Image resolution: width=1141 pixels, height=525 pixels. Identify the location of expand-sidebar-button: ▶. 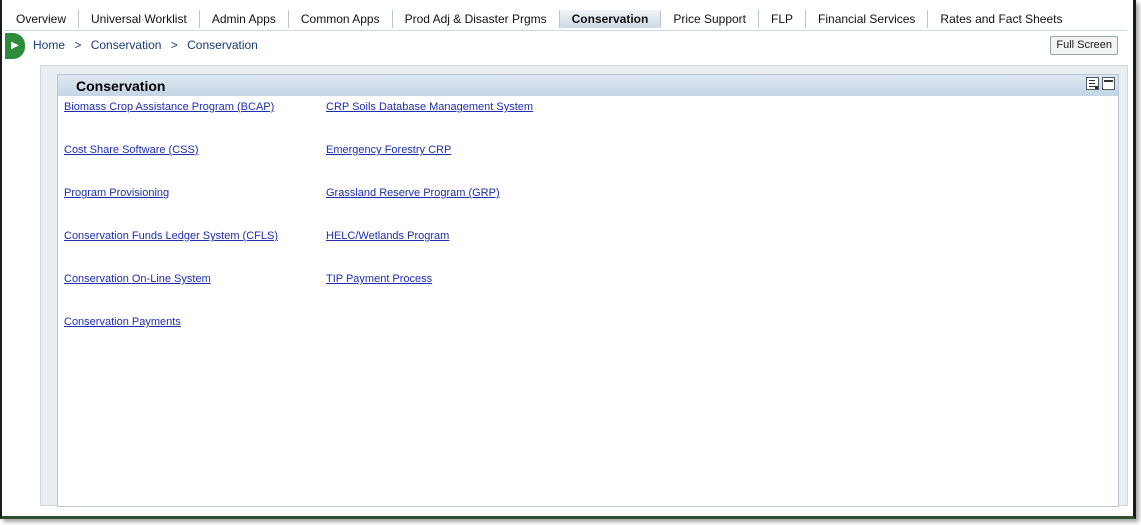
(15, 46).